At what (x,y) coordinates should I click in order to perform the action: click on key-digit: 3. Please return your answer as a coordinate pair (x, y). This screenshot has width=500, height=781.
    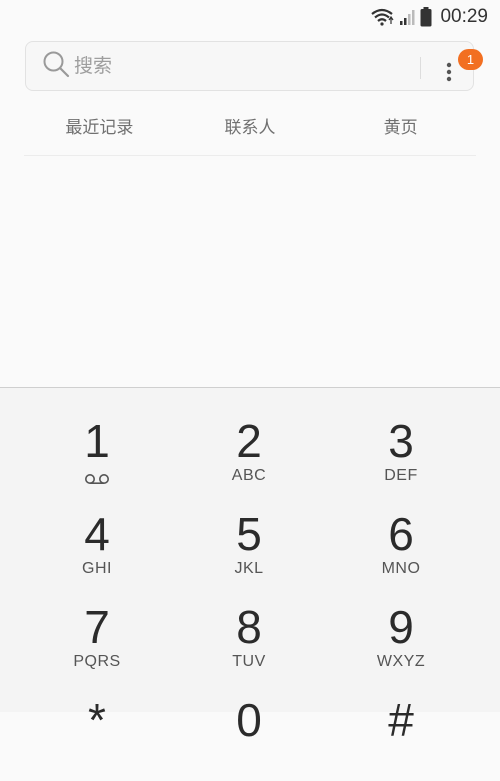
    Looking at the image, I should click on (401, 441).